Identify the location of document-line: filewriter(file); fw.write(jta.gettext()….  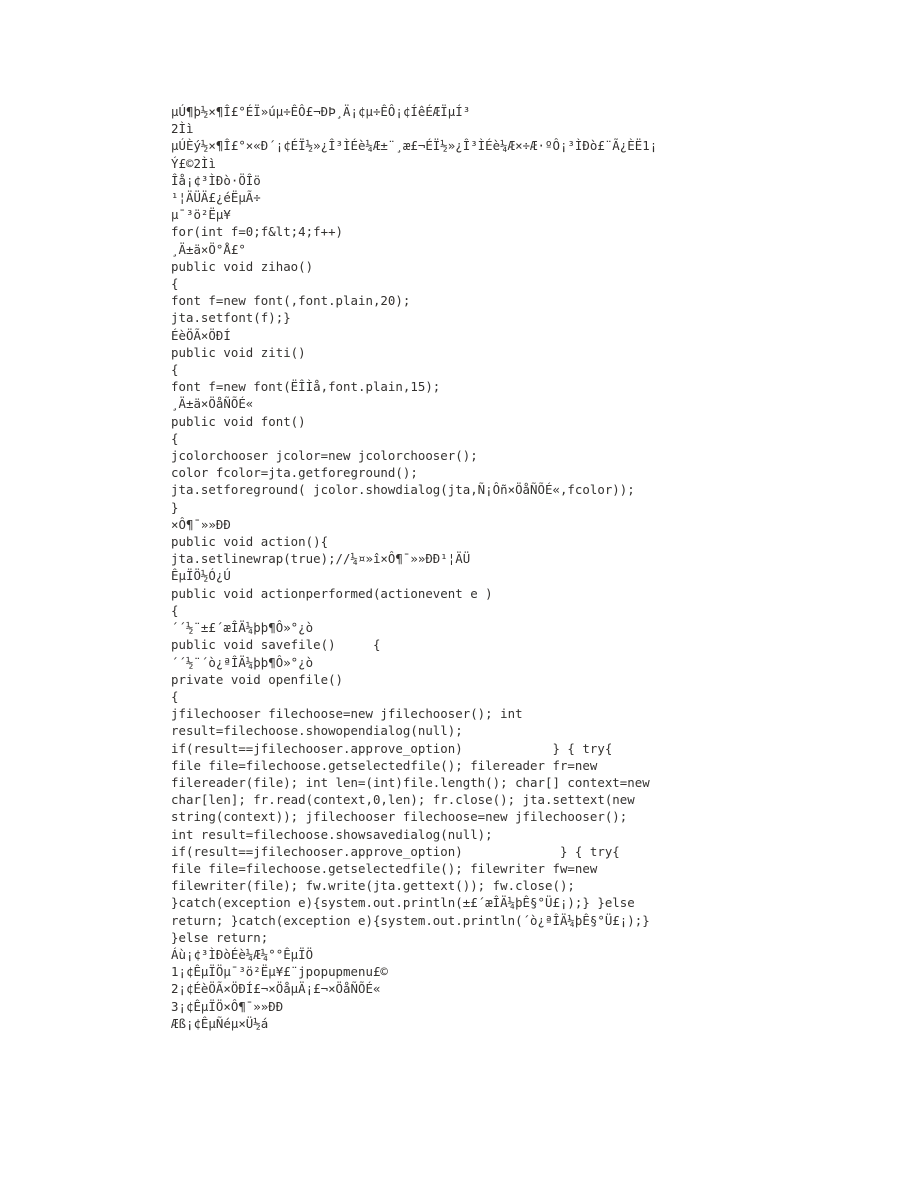
(373, 886).